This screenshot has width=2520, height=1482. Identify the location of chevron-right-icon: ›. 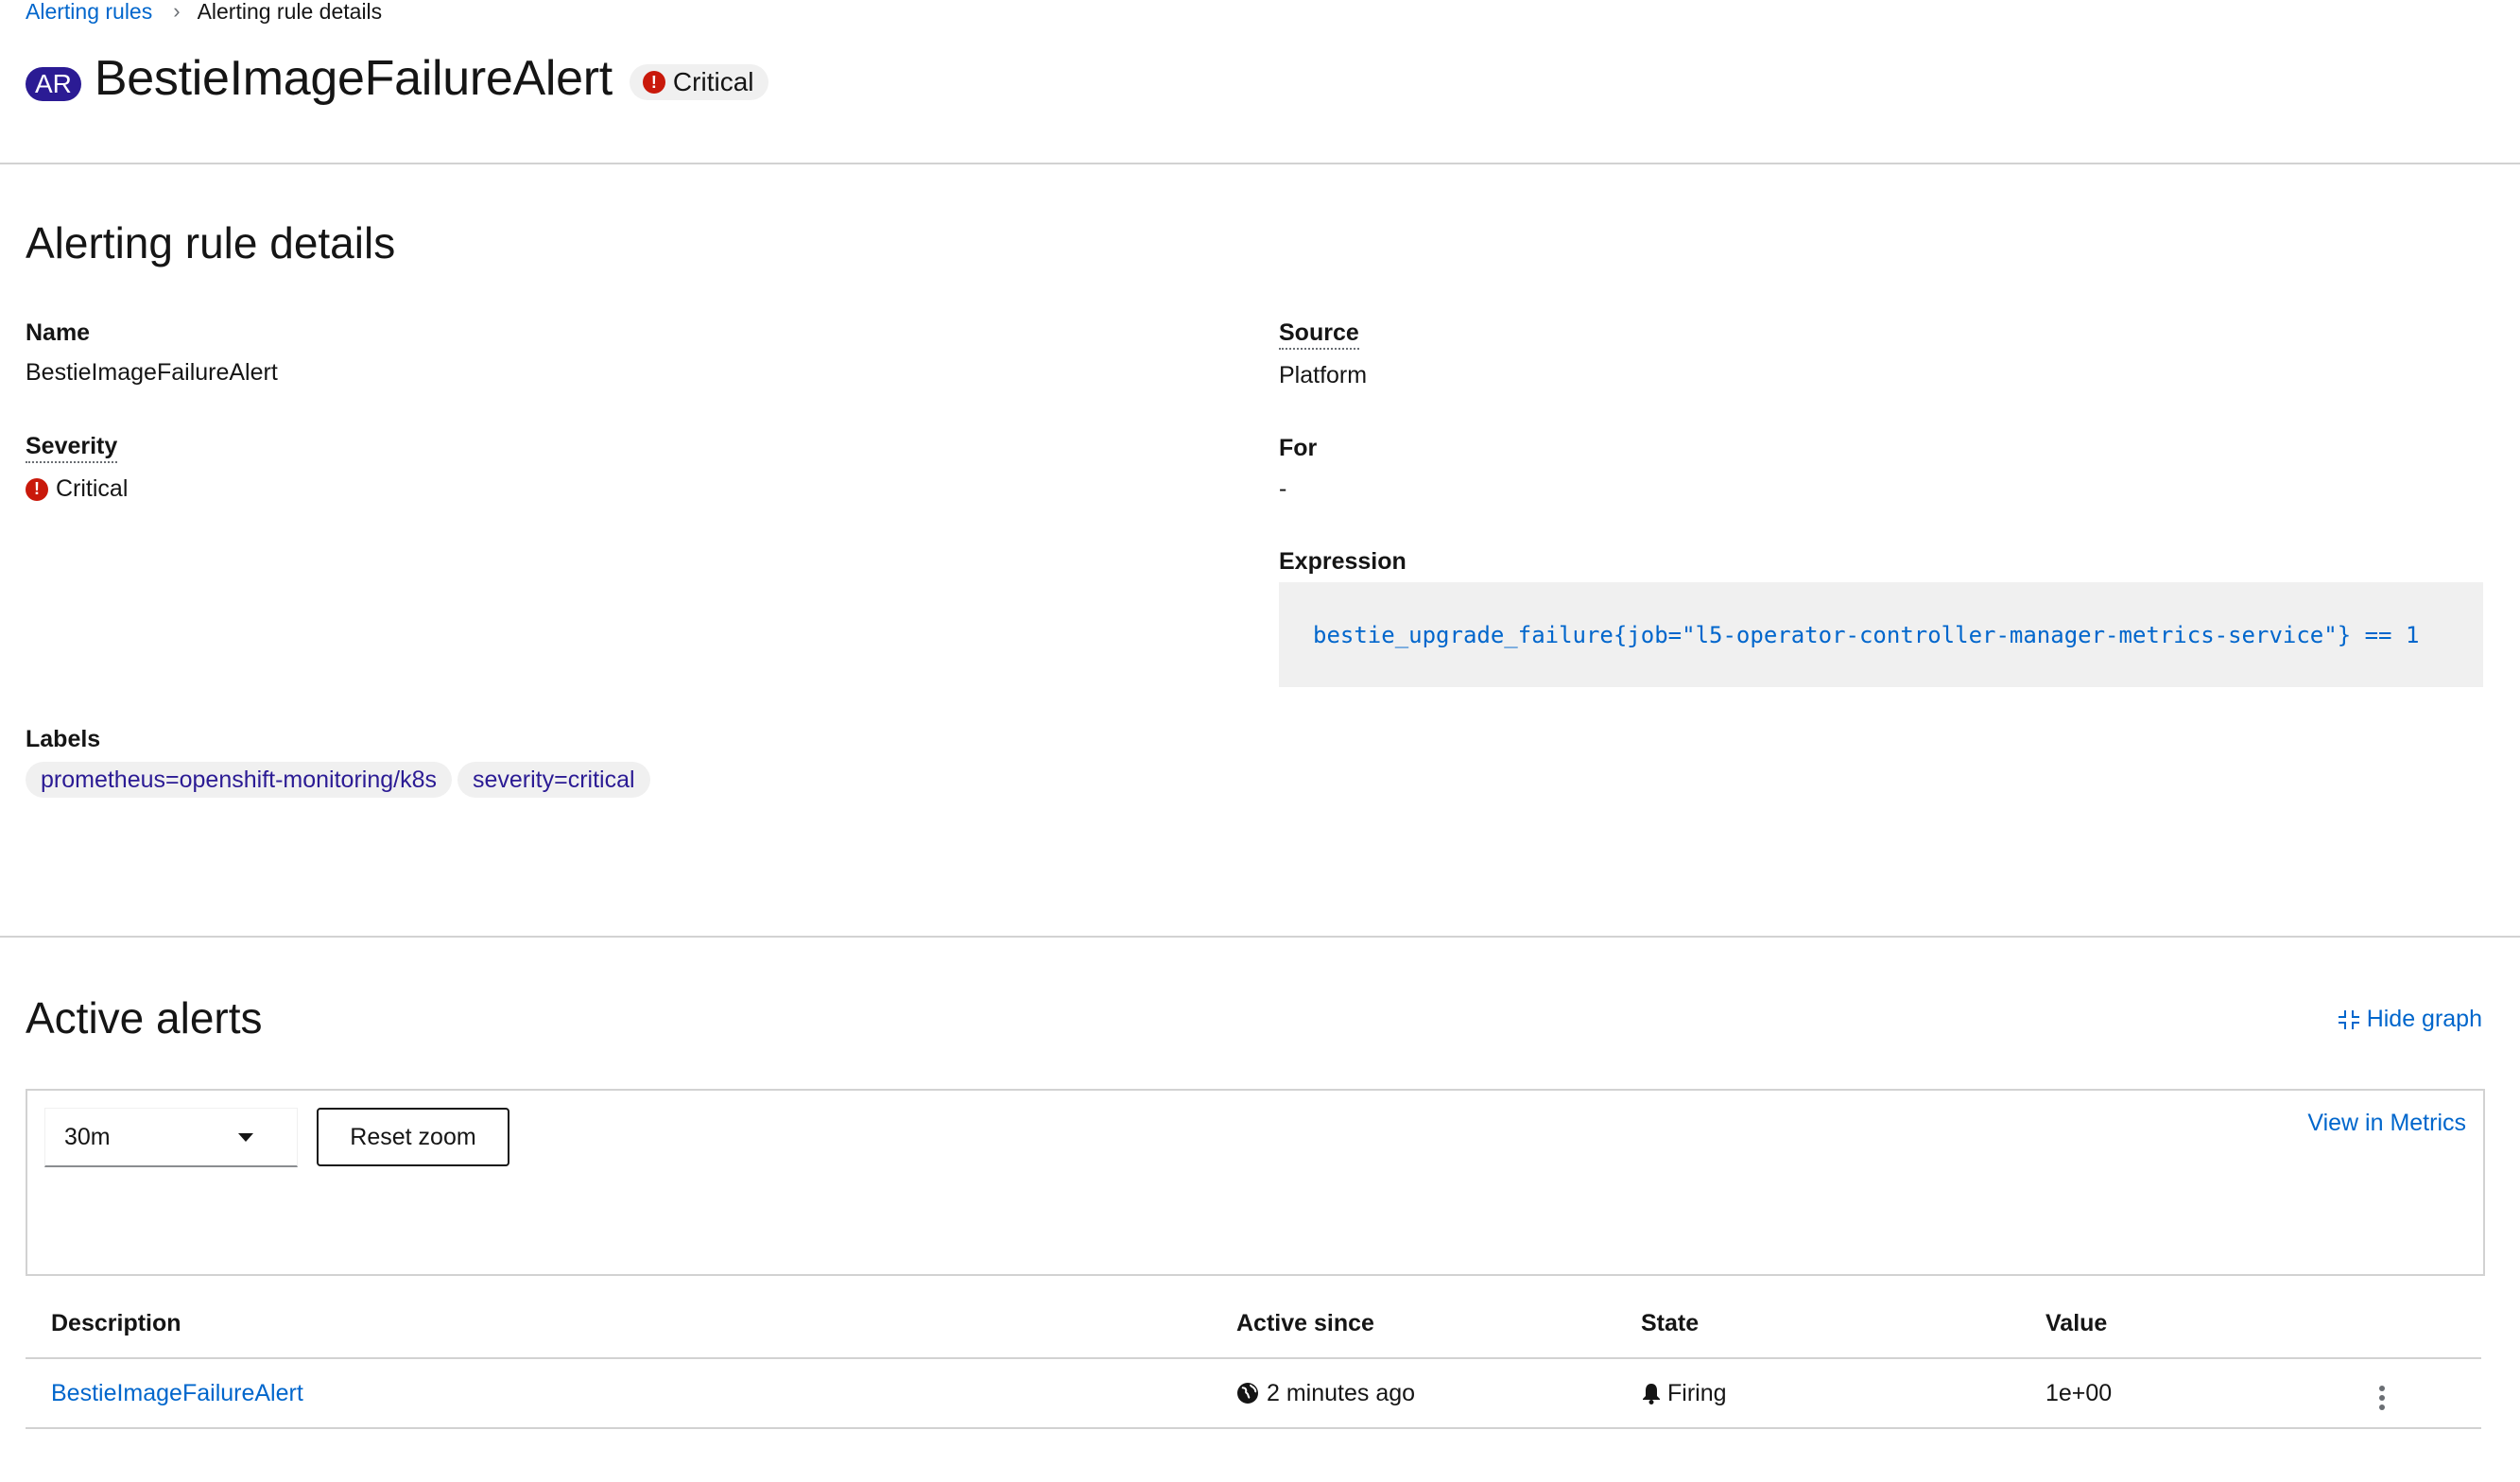
(177, 11).